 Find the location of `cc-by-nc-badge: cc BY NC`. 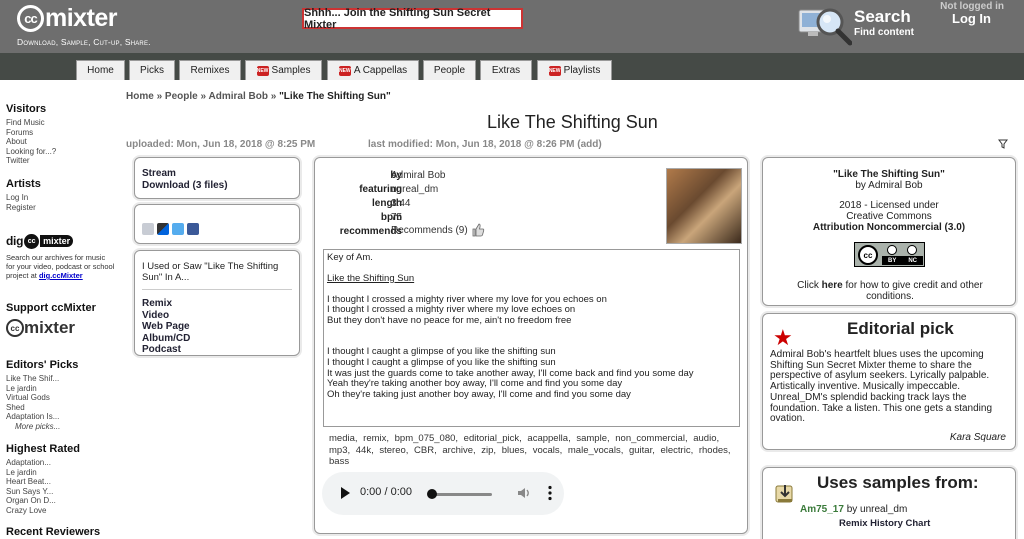

cc-by-nc-badge: cc BY NC is located at coordinates (889, 254).